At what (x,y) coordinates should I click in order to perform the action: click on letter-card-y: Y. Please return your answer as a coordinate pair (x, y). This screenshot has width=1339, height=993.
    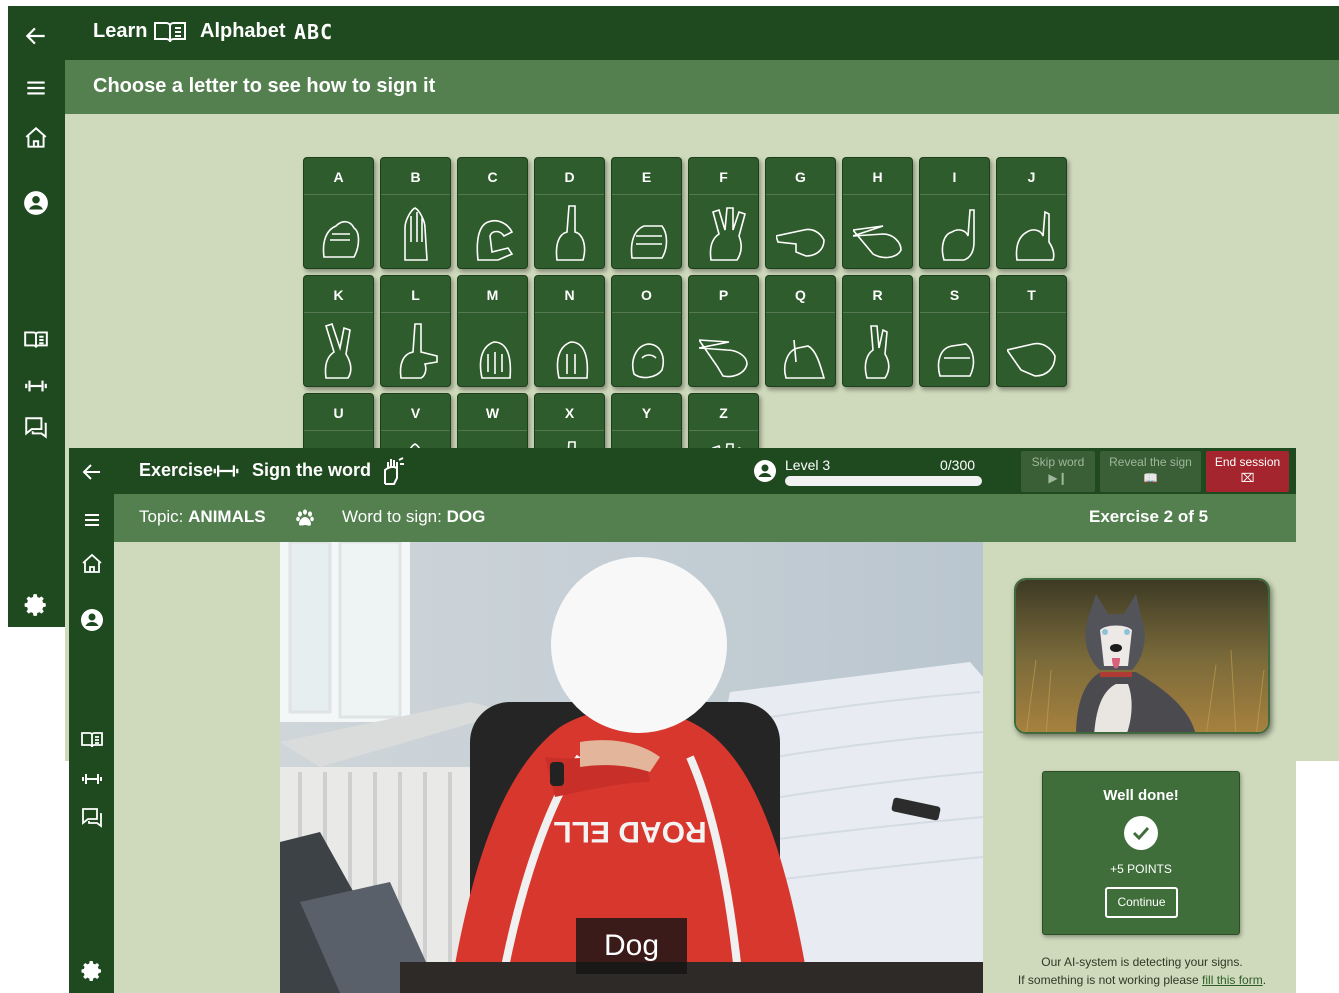
    Looking at the image, I should click on (646, 423).